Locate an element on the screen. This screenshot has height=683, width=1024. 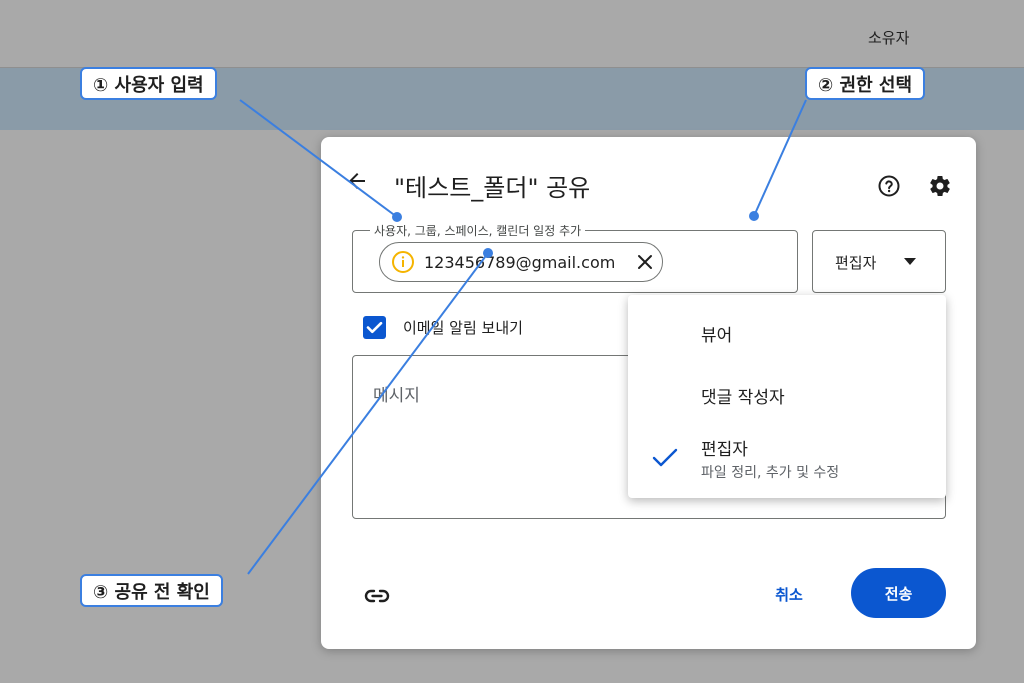
recipient-chip: 123456789@gmail.com is located at coordinates (521, 262).